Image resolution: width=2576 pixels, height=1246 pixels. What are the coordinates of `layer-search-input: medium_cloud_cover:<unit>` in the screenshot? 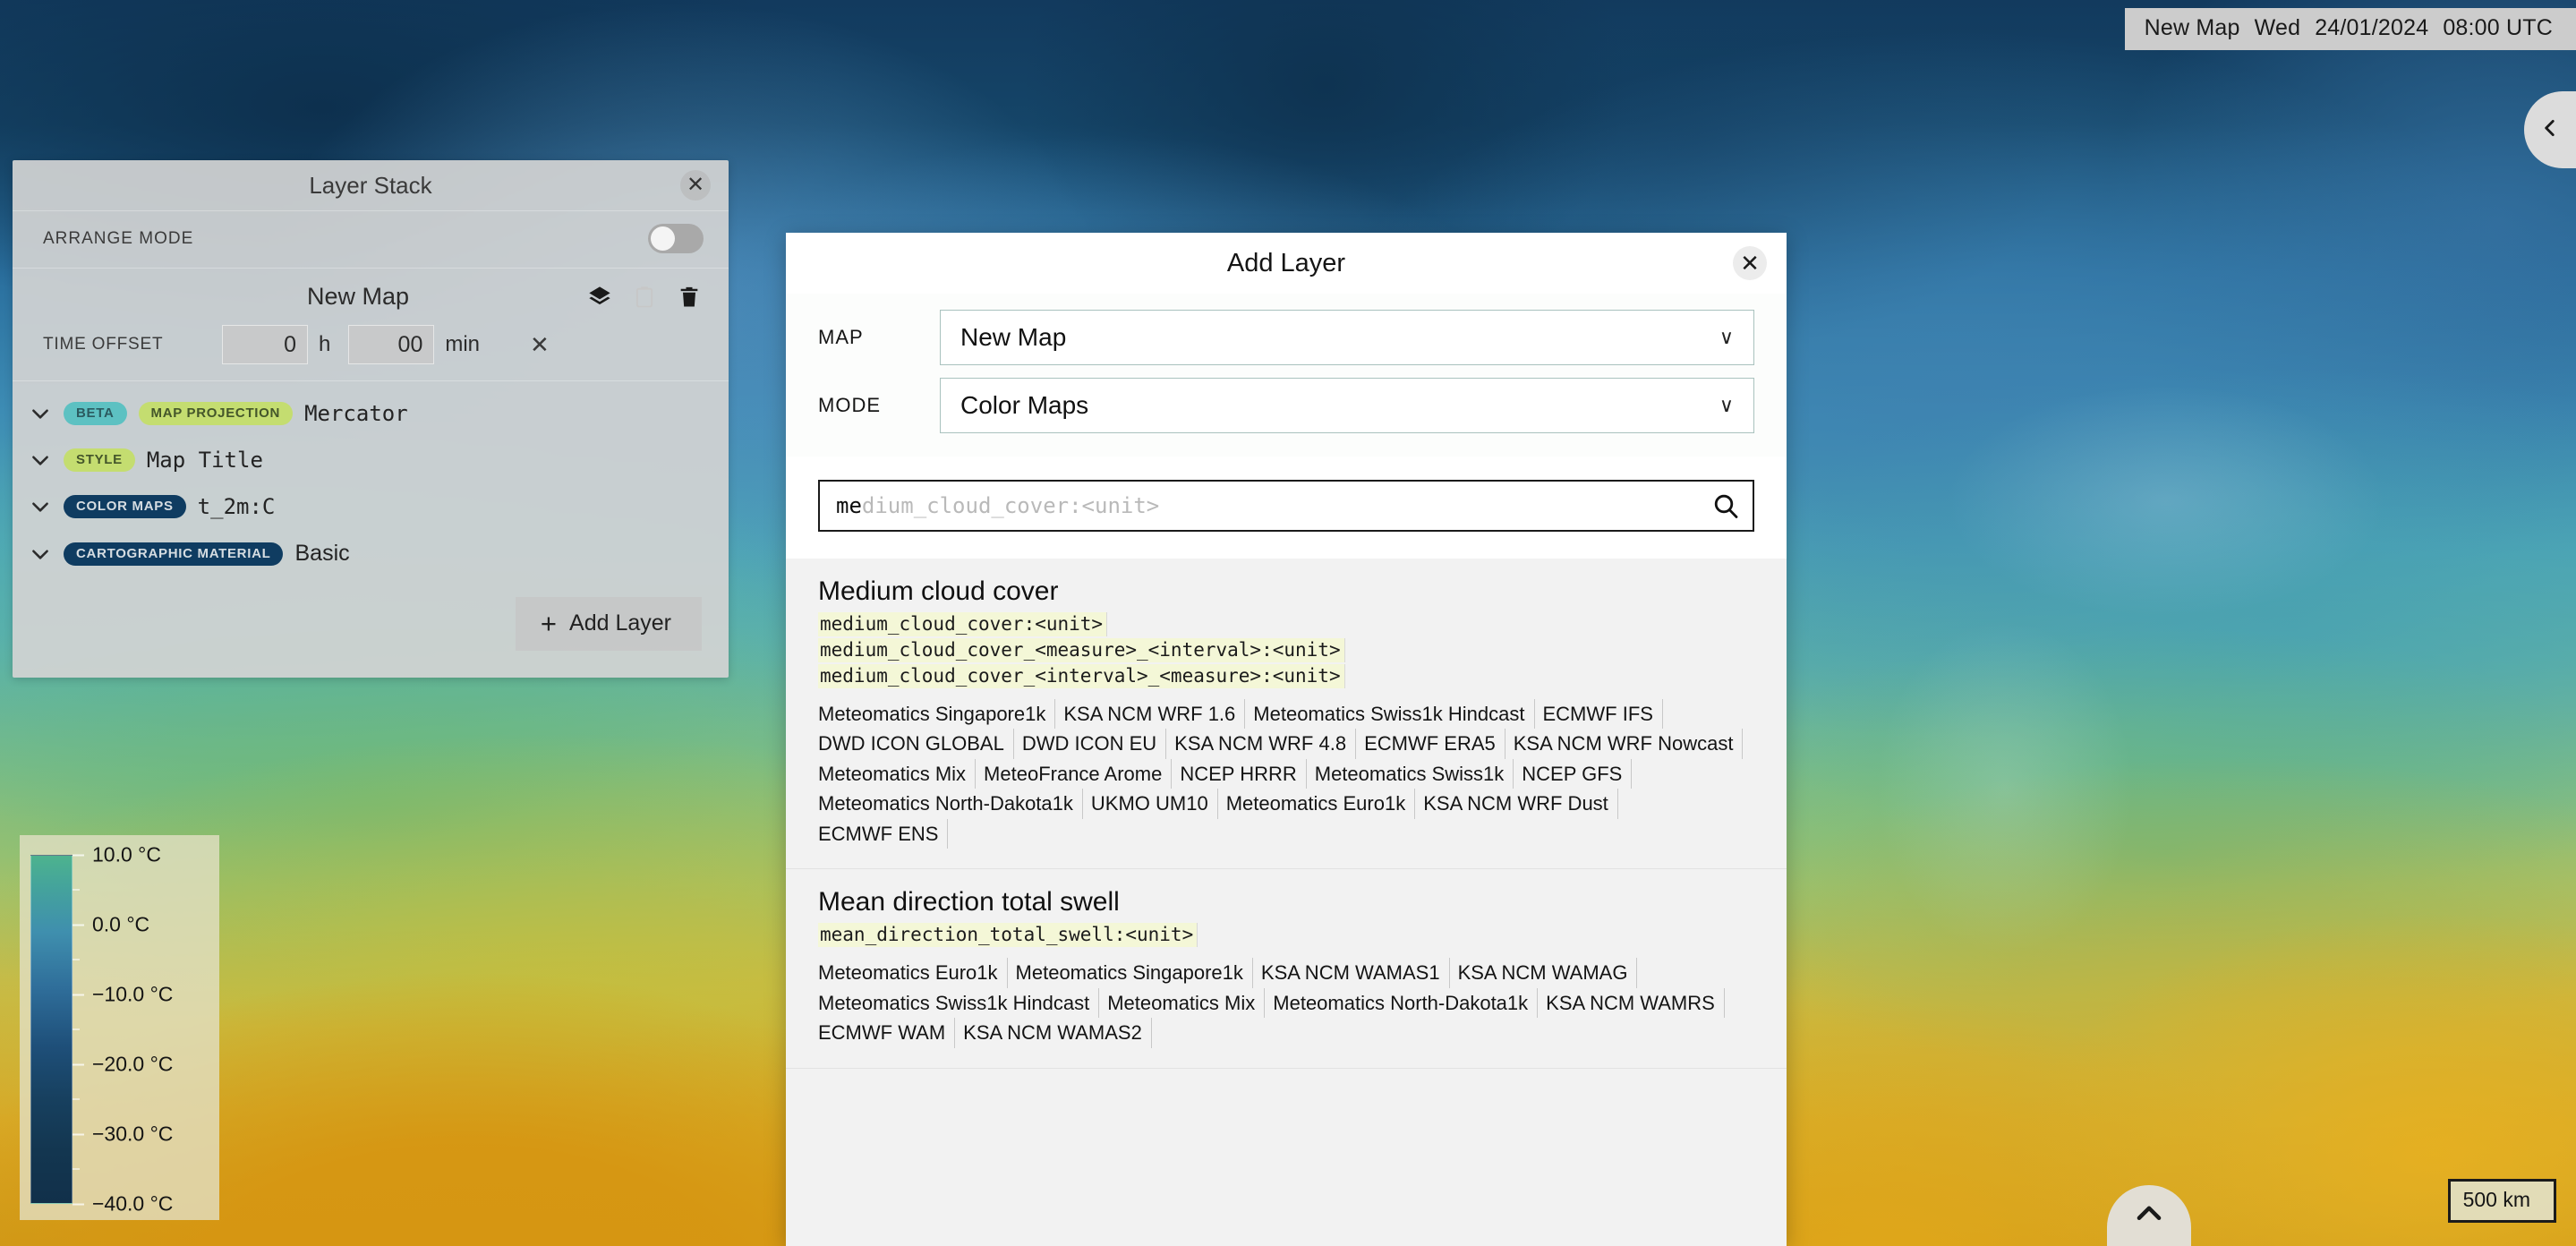 It's located at (1286, 506).